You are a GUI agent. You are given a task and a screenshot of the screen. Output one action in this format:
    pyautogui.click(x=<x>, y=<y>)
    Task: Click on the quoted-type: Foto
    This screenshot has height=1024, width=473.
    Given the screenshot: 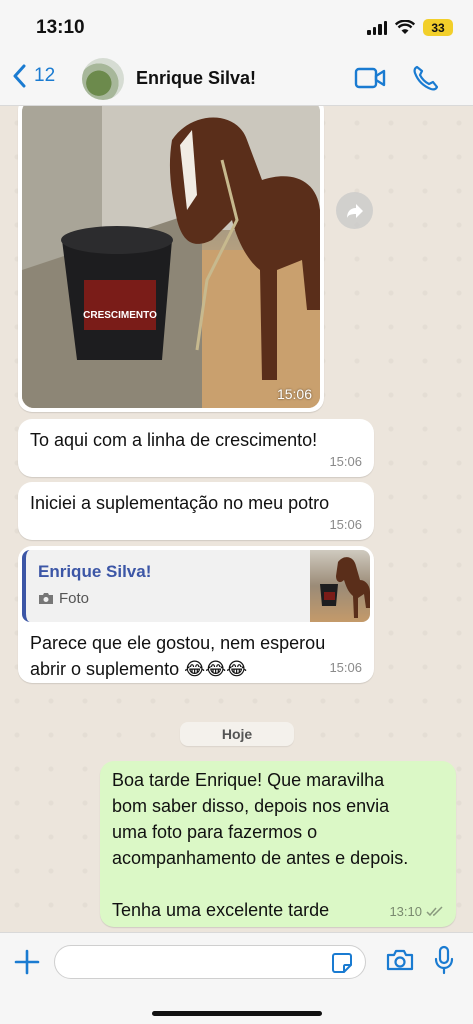 What is the action you would take?
    pyautogui.click(x=63, y=598)
    